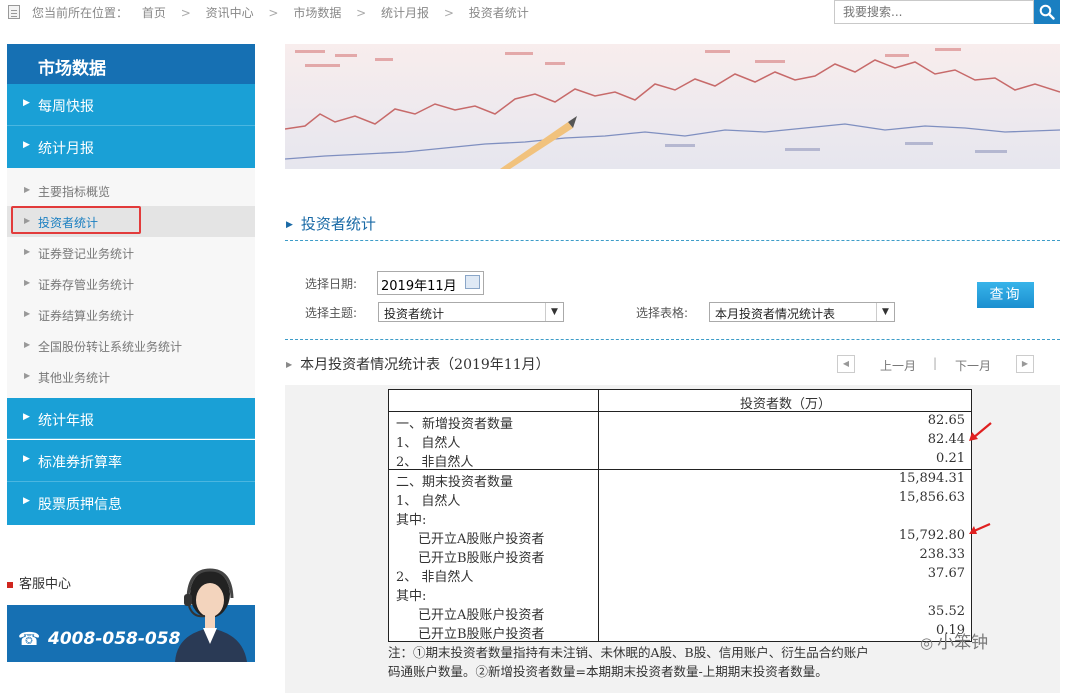  I want to click on sidebar-subitem-neeq-stats: ▶ 全国股份转让系统业务统计, so click(131, 345).